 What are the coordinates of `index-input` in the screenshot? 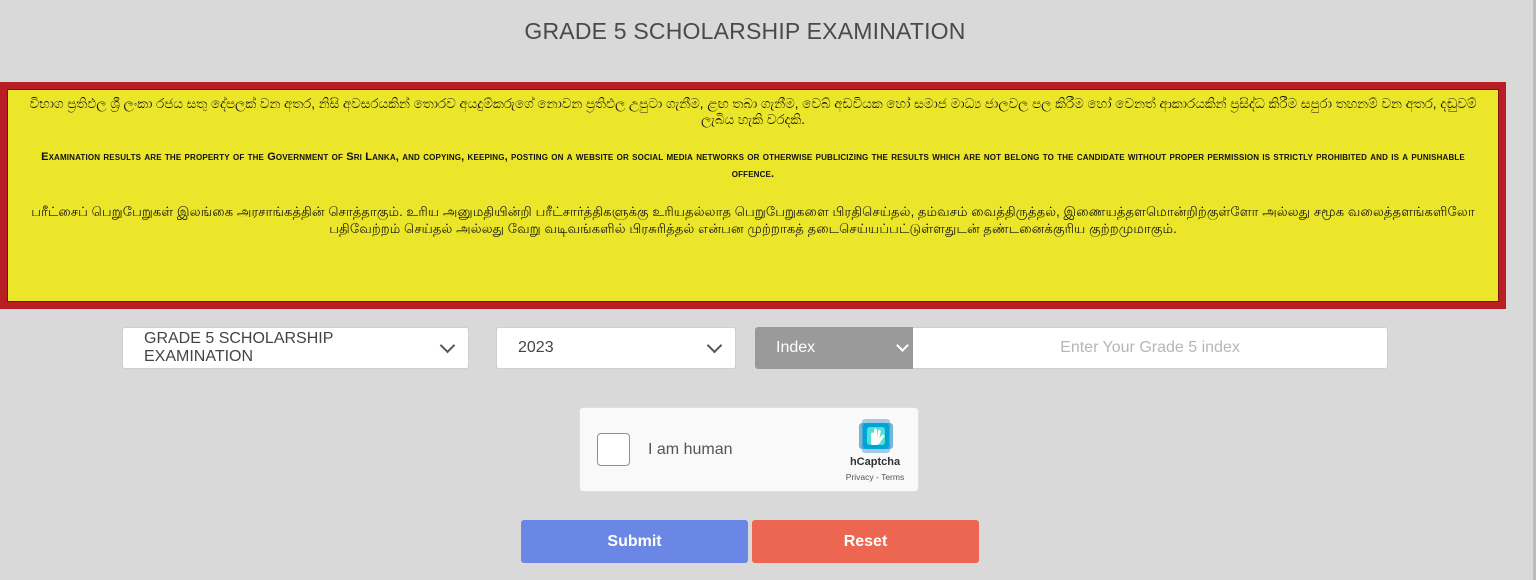 It's located at (1150, 348).